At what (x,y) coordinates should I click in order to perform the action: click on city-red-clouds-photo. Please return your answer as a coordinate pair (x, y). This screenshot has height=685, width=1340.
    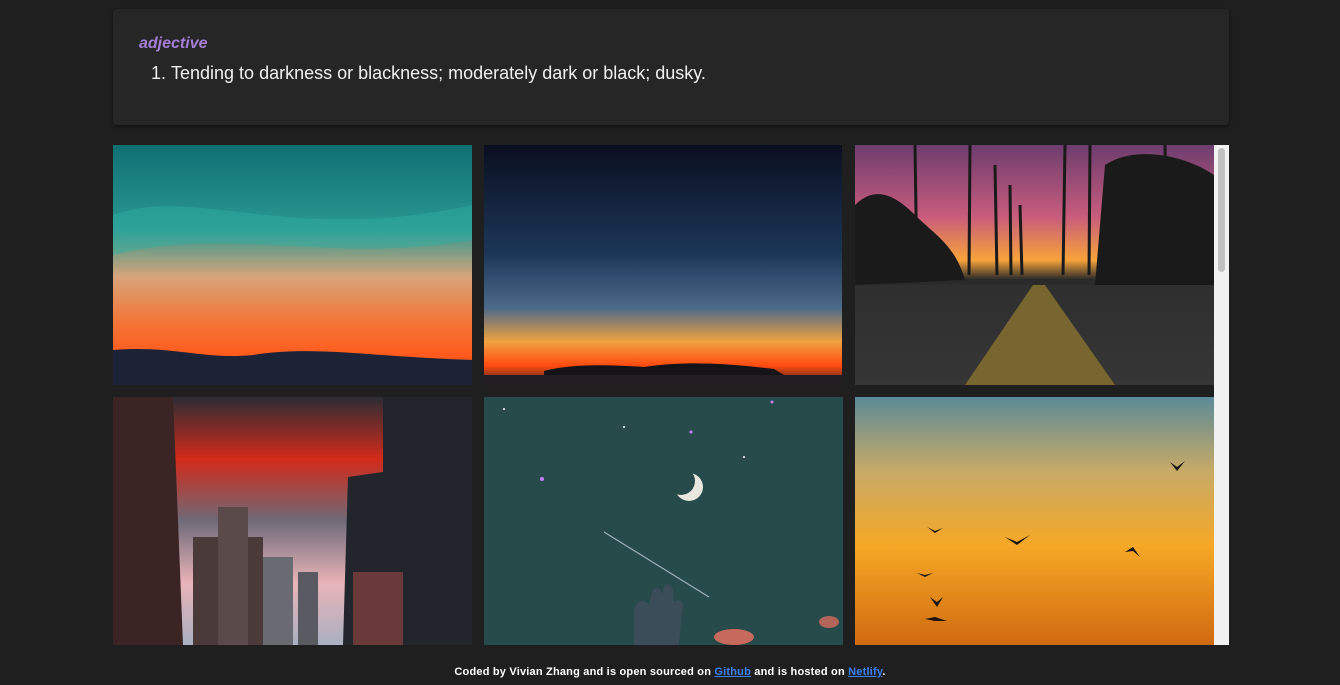
    Looking at the image, I should click on (292, 521).